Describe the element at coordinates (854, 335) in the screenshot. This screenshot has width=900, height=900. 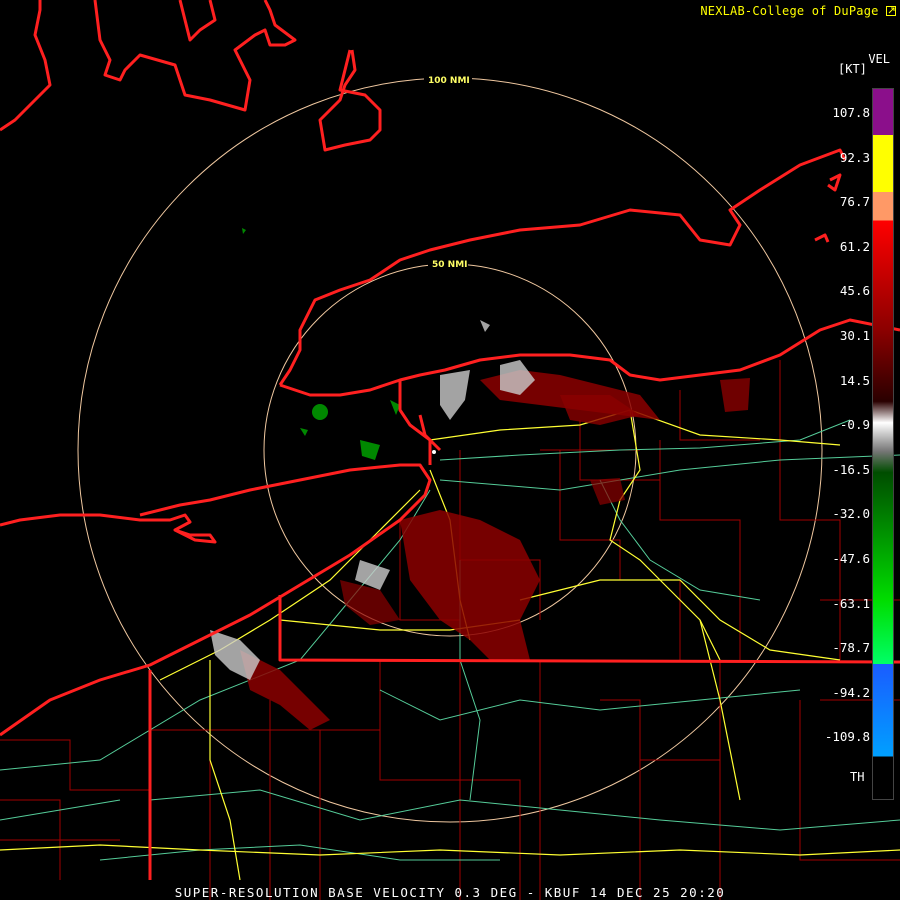
I see `legend-tick-label: 30.1` at that location.